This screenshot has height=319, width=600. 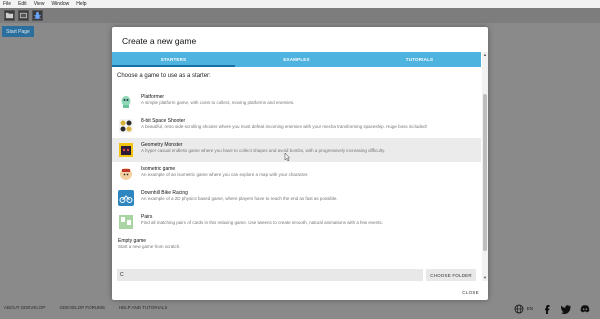 What do you see at coordinates (9, 15) in the screenshot?
I see `folder-icon` at bounding box center [9, 15].